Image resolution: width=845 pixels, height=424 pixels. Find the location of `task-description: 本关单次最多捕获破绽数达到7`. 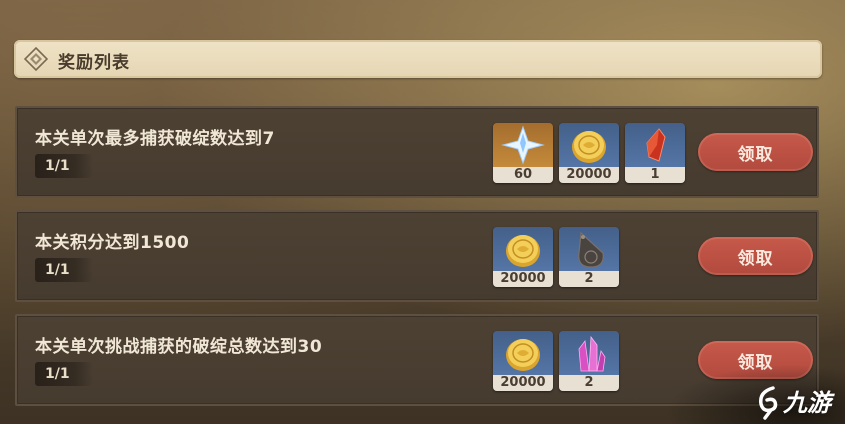

task-description: 本关单次最多捕获破绽数达到7 is located at coordinates (155, 139).